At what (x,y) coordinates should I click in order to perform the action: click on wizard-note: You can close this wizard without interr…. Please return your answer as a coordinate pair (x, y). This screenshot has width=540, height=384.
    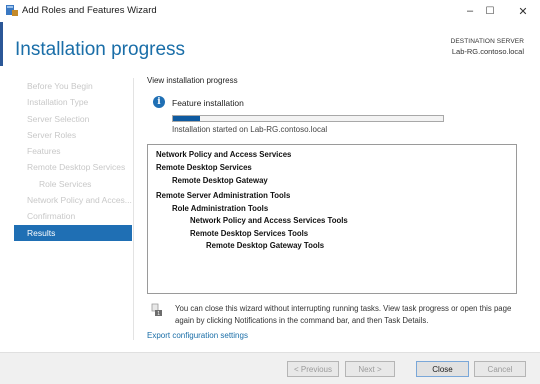
    Looking at the image, I should click on (343, 314).